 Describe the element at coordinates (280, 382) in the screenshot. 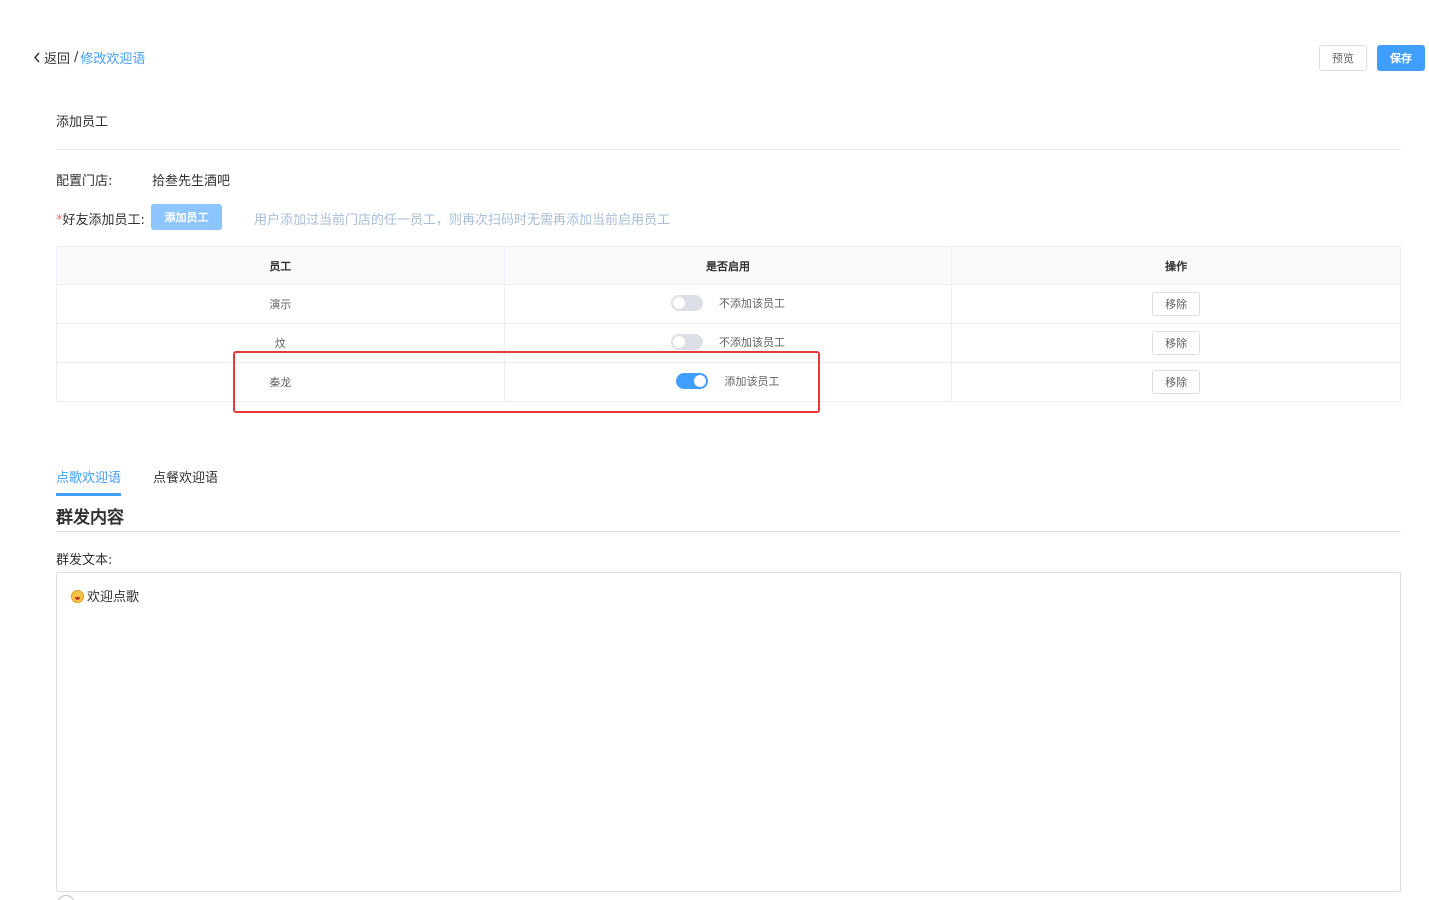

I see `staff-name-cell: 秦龙` at that location.